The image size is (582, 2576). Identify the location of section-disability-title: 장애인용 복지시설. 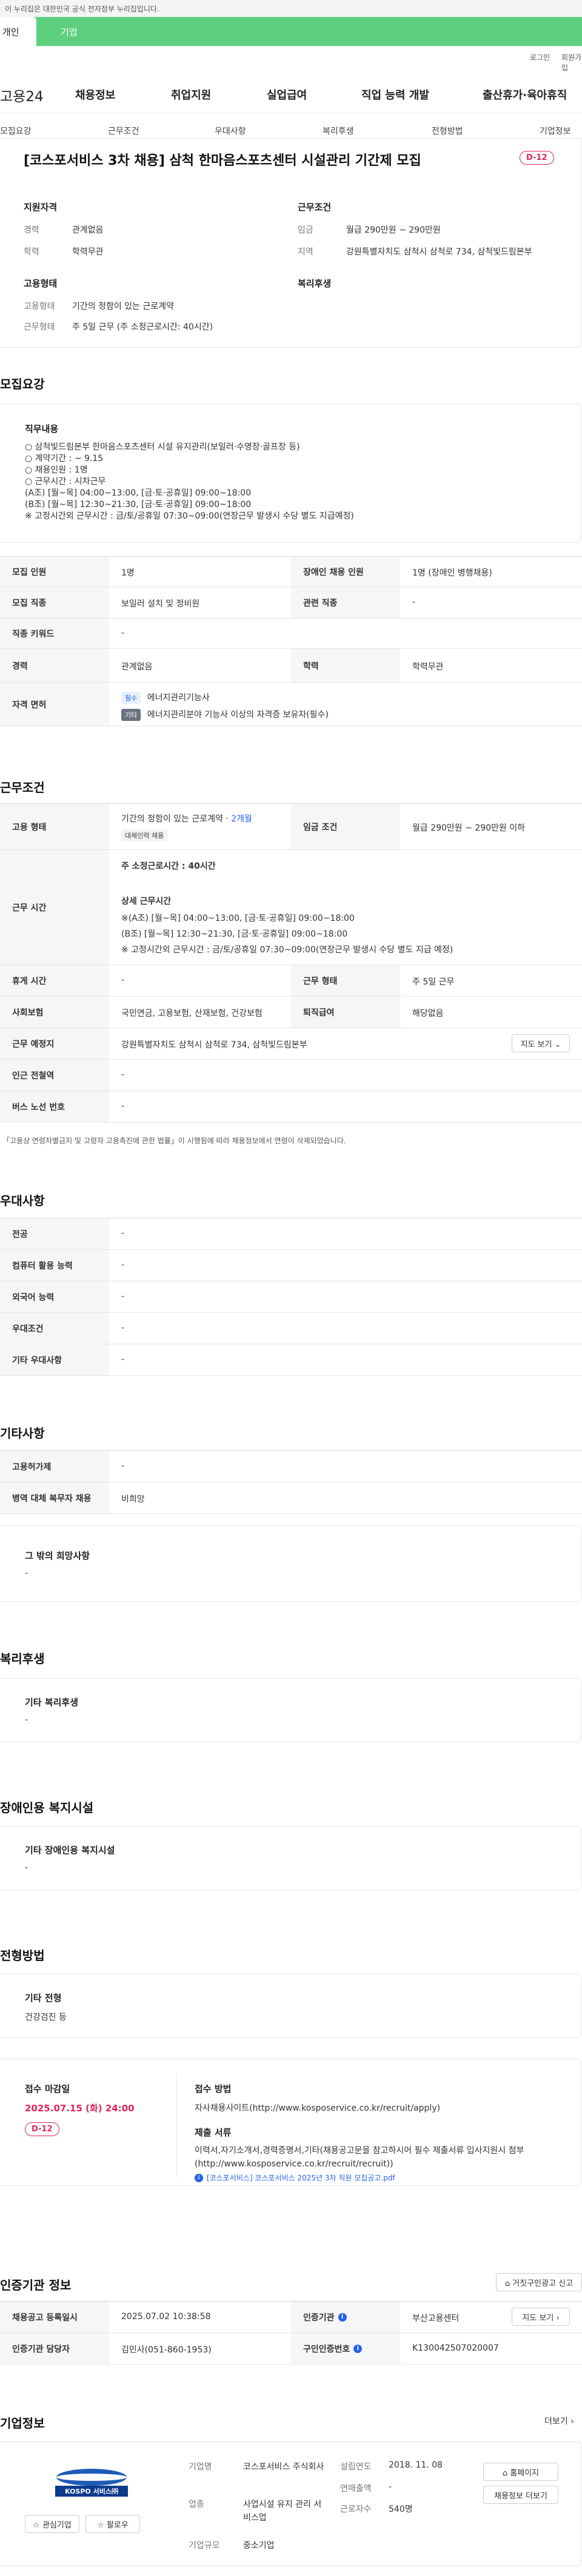
(47, 1808).